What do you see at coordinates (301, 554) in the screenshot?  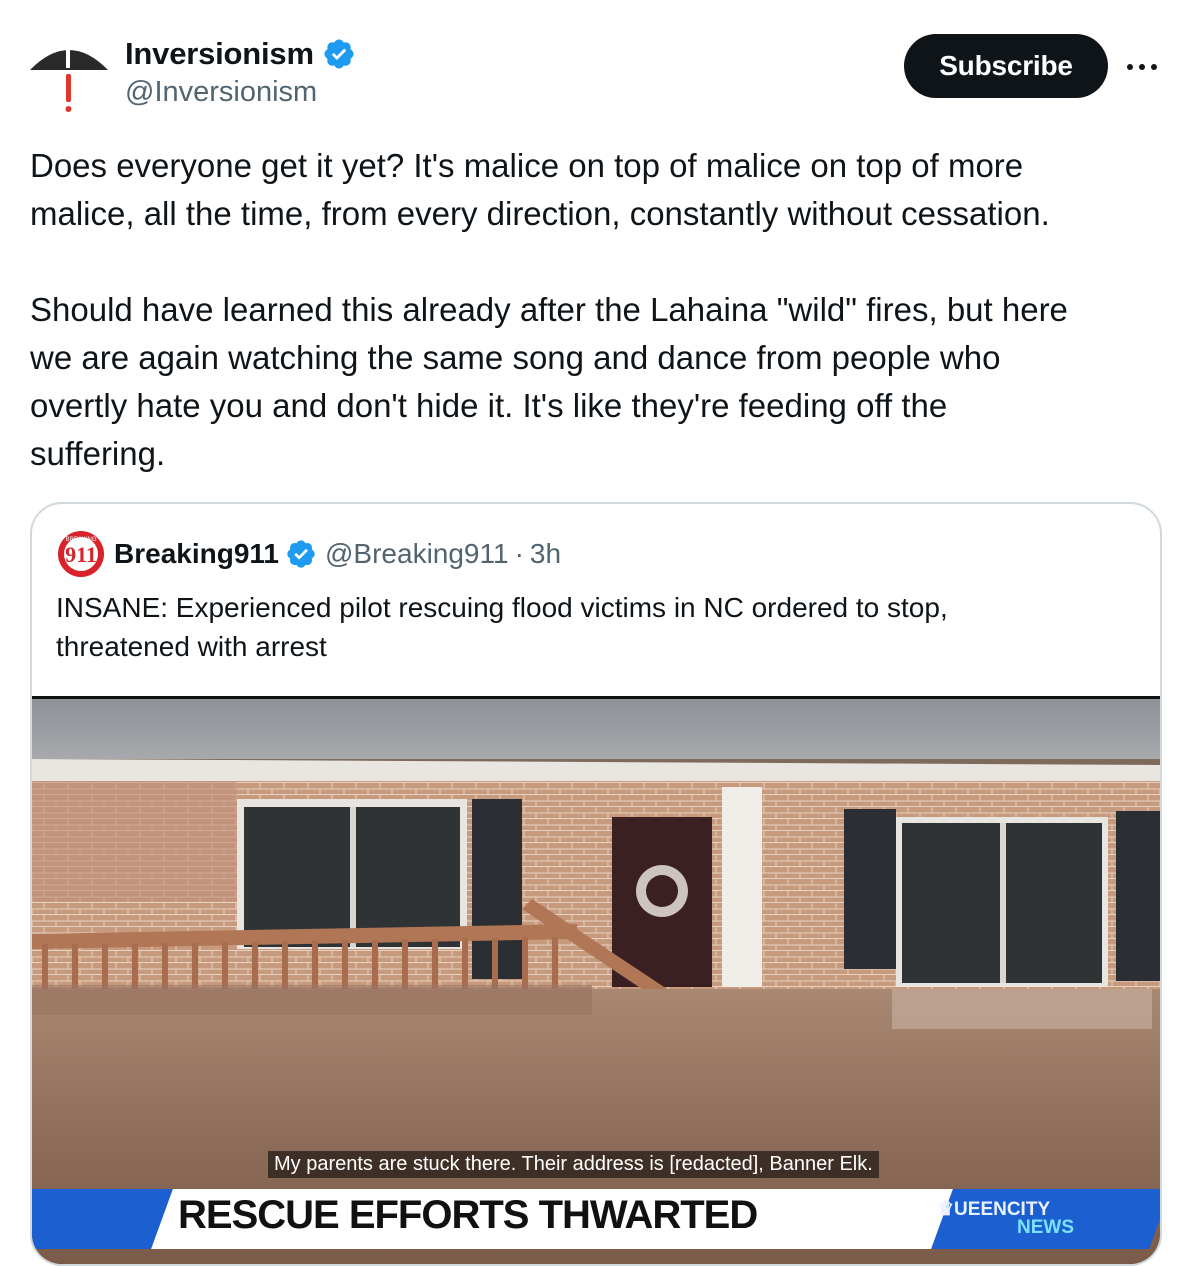 I see `quoted-verified-badge-icon` at bounding box center [301, 554].